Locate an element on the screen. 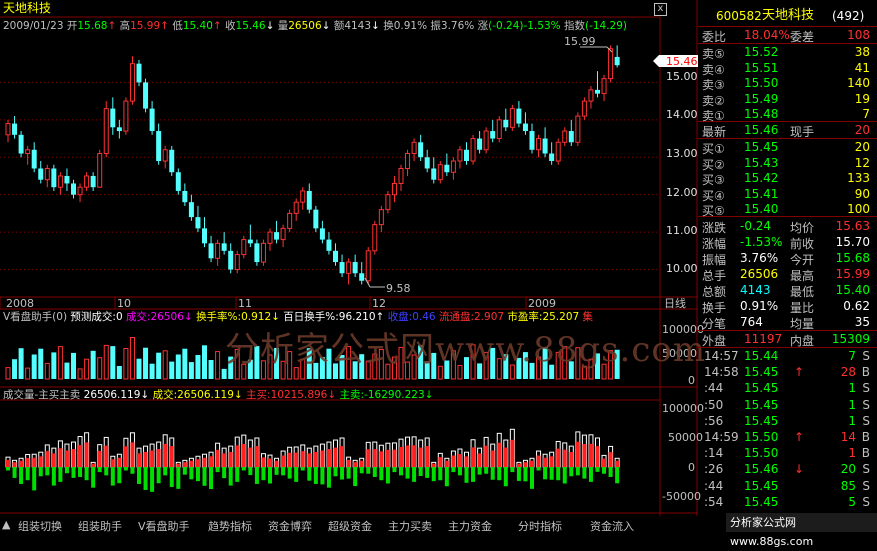 This screenshot has height=551, width=877. trade-price: 15.50 is located at coordinates (761, 437).